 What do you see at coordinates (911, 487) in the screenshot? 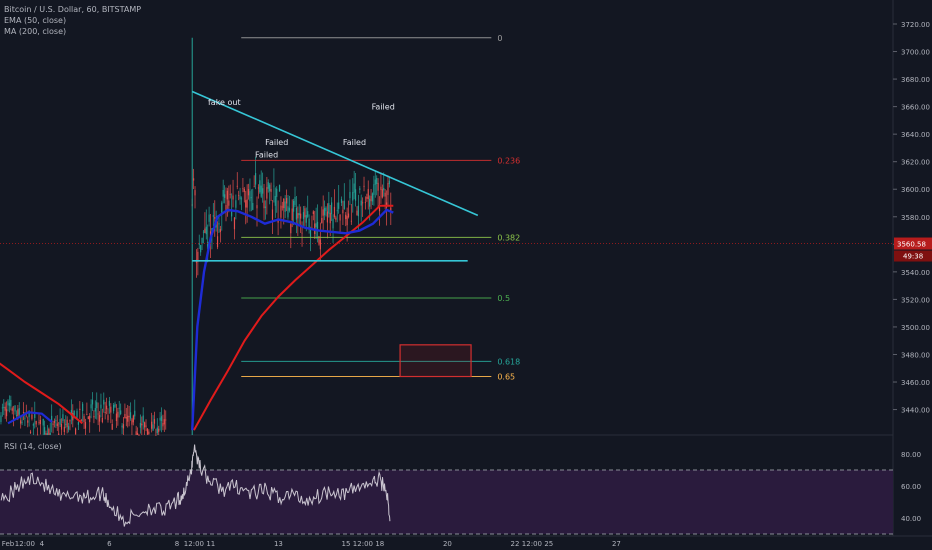
I see `rsi-tick-label: 60.00` at bounding box center [911, 487].